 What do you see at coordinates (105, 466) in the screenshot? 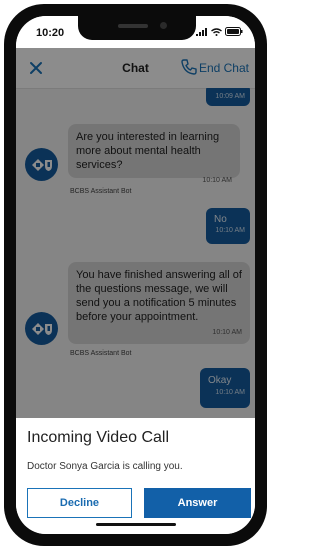
I see `call-subtitle: Doctor Sonya Garcia is calling you.` at bounding box center [105, 466].